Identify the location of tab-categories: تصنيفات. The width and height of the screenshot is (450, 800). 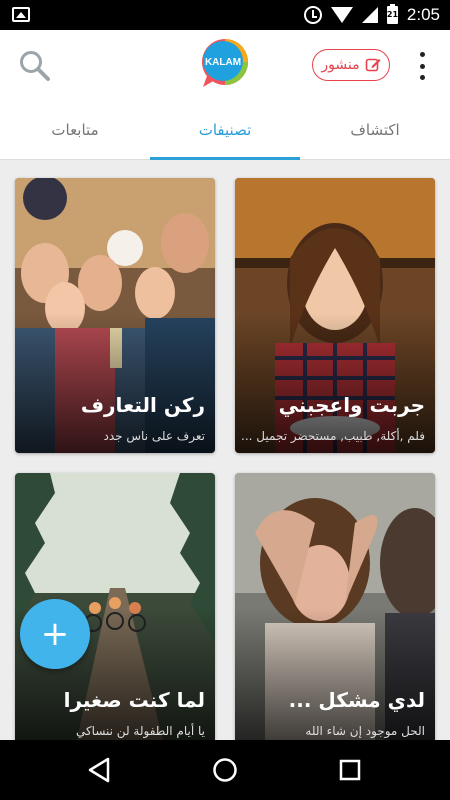
(225, 130).